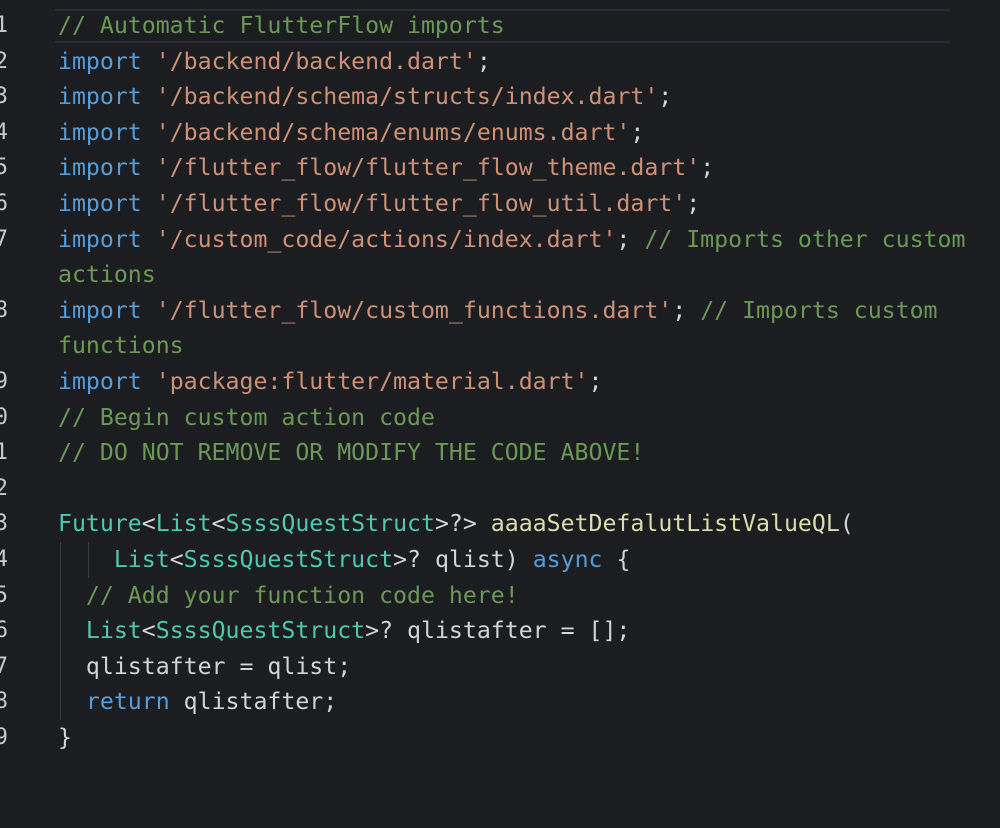  I want to click on code-line: 15 // Add your function code here!, so click(500, 595).